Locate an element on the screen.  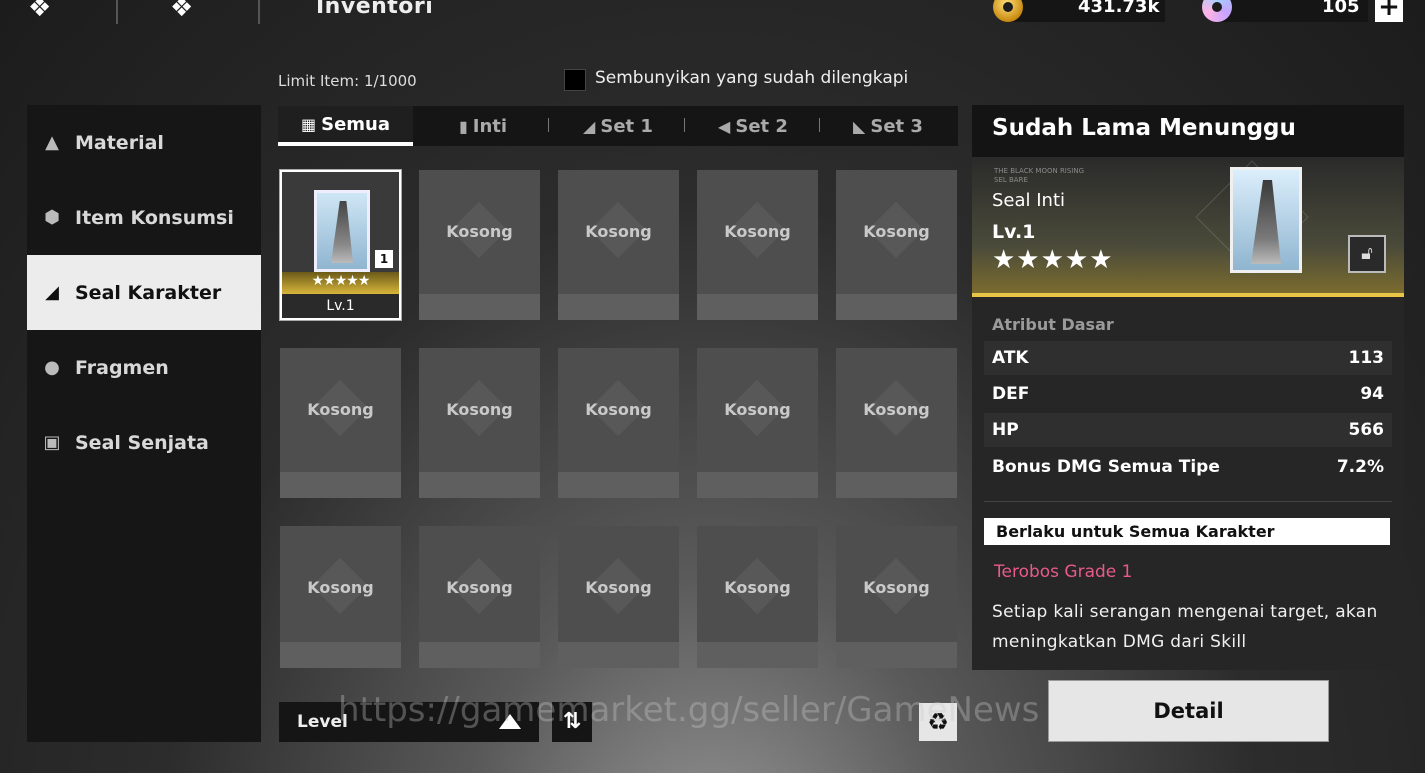
attribute-name: Bonus DMG Semua Tipe is located at coordinates (1106, 467).